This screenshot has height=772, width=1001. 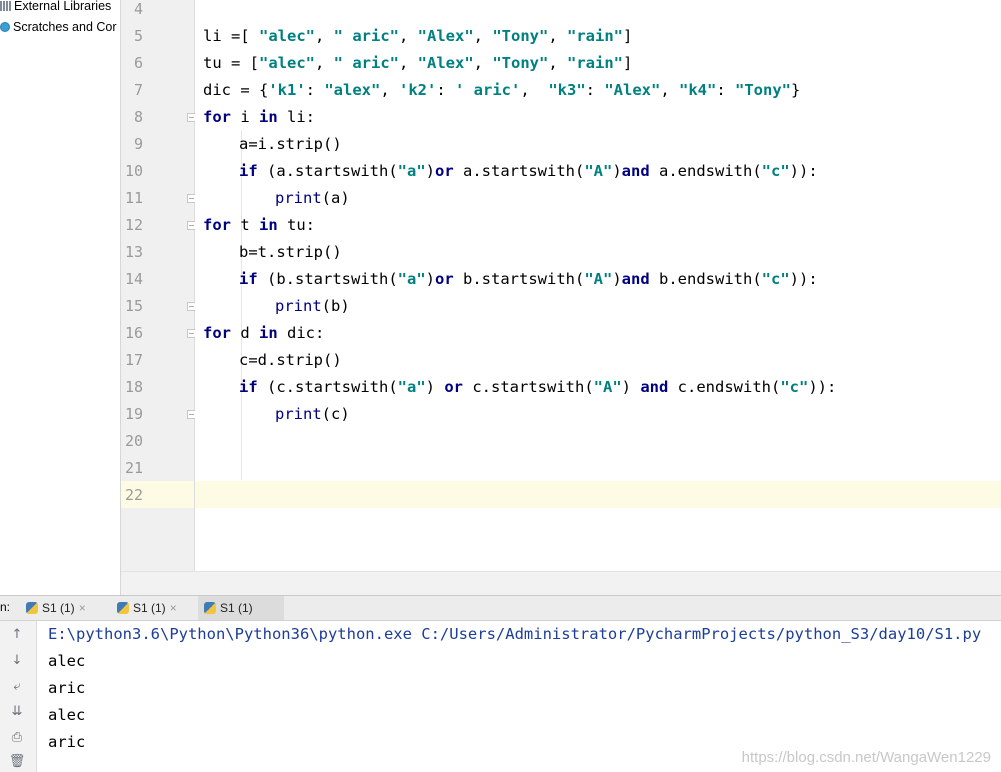 I want to click on code-line: print(c), so click(x=312, y=414).